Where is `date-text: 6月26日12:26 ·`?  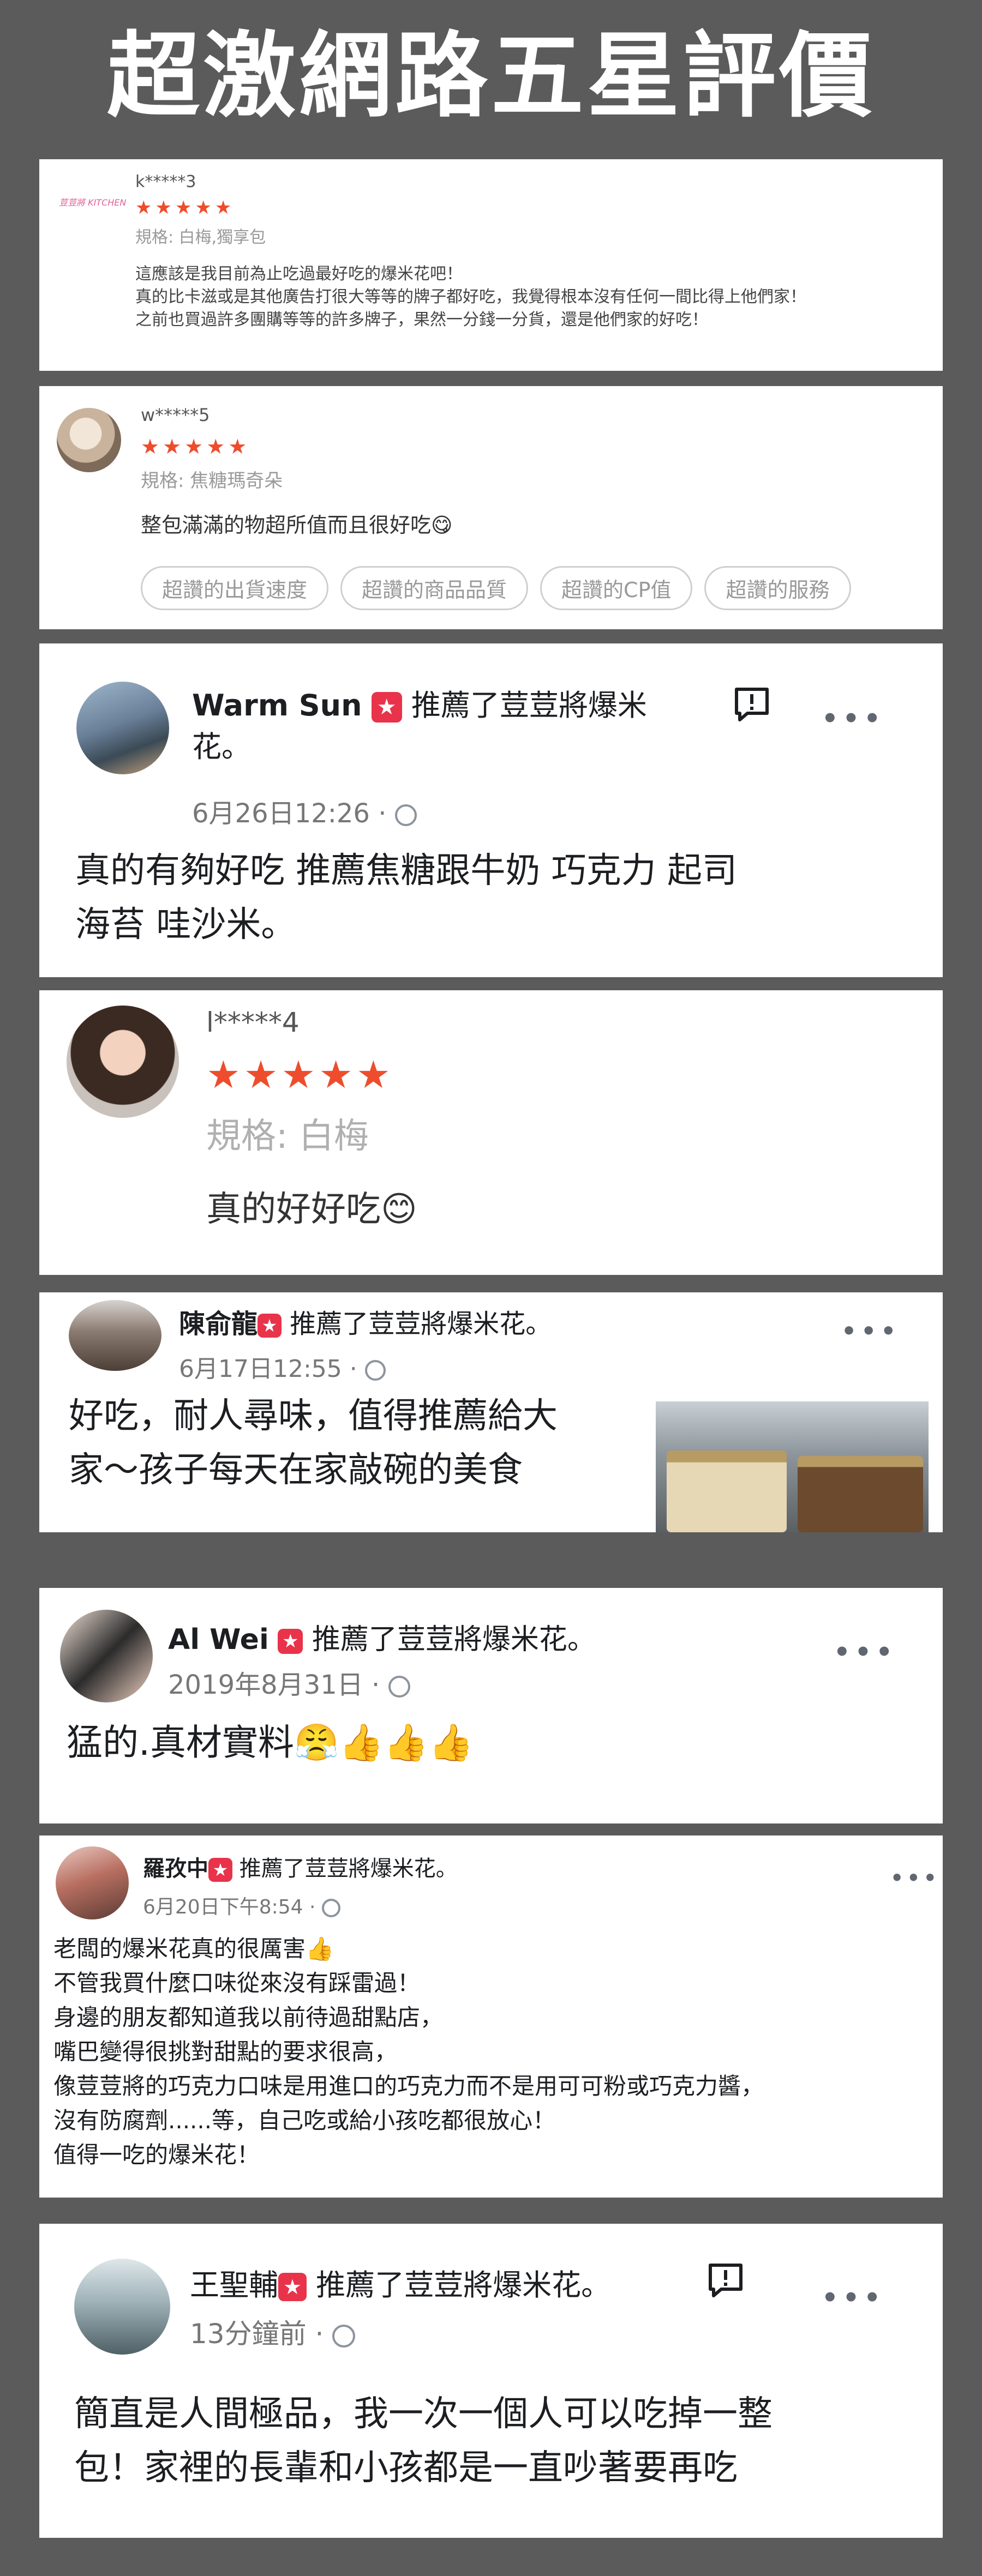 date-text: 6月26日12:26 · is located at coordinates (293, 813).